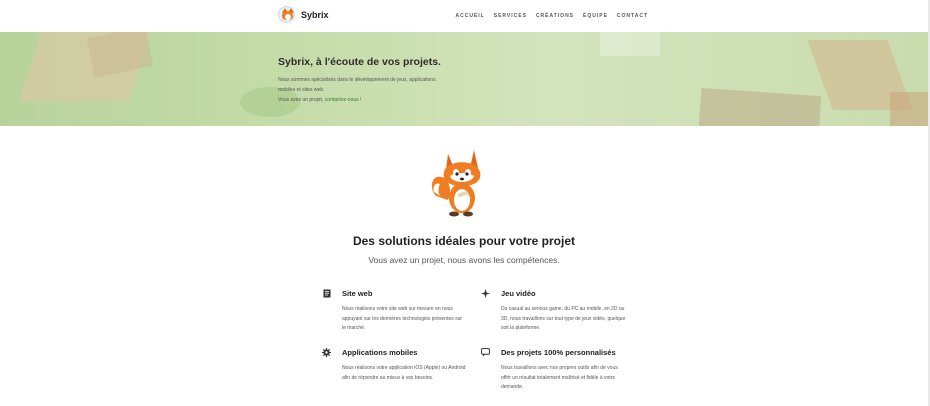 Image resolution: width=930 pixels, height=406 pixels. I want to click on section-title: Des solutions idéales pour votre projet, so click(464, 241).